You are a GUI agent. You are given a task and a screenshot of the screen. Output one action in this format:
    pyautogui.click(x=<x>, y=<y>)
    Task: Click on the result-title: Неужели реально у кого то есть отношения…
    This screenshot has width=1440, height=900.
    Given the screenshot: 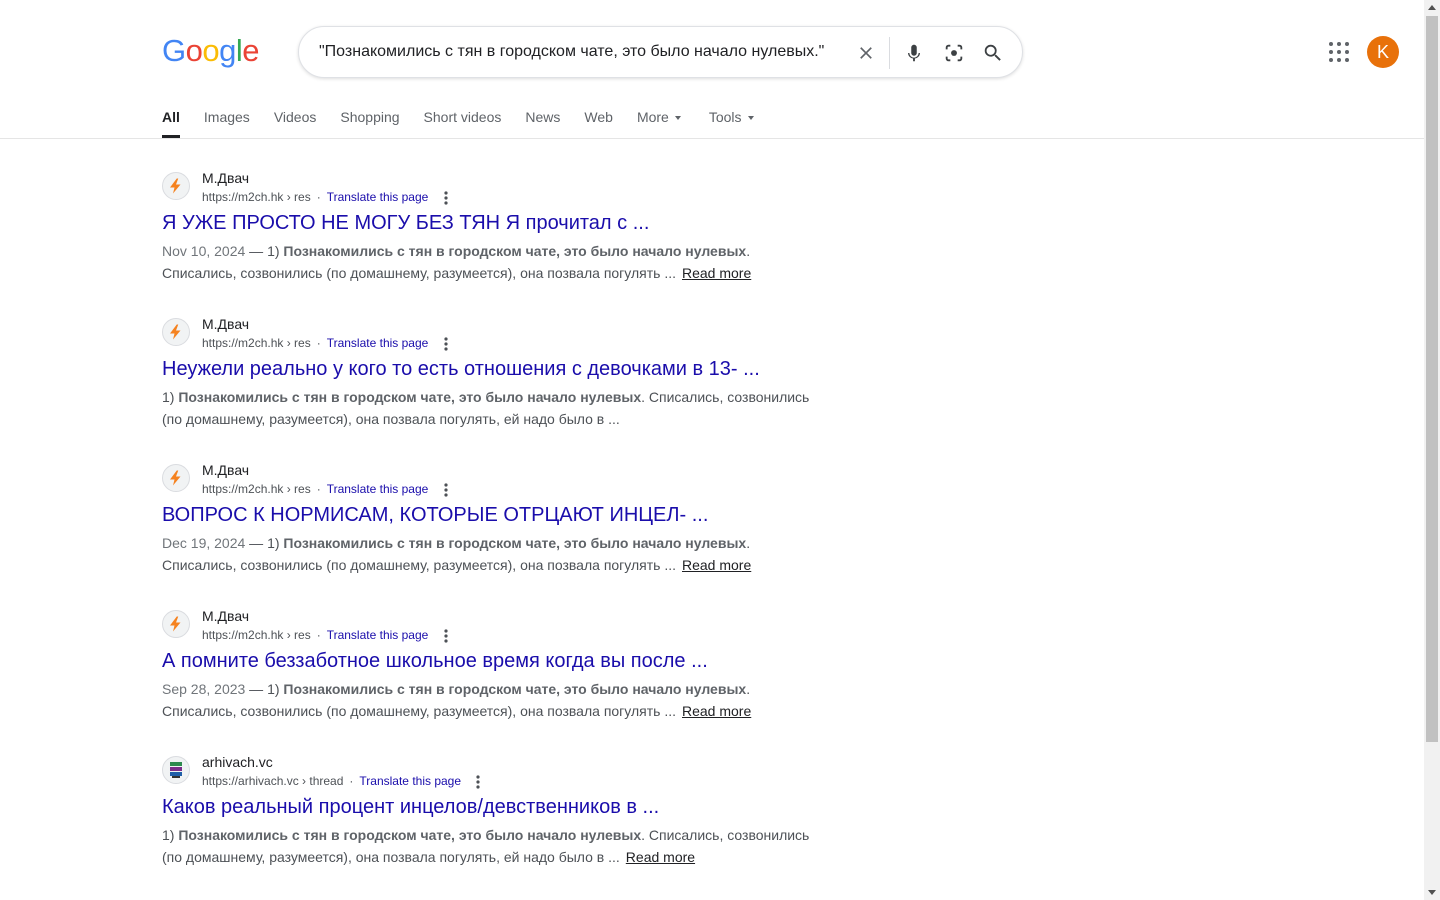 What is the action you would take?
    pyautogui.click(x=461, y=369)
    